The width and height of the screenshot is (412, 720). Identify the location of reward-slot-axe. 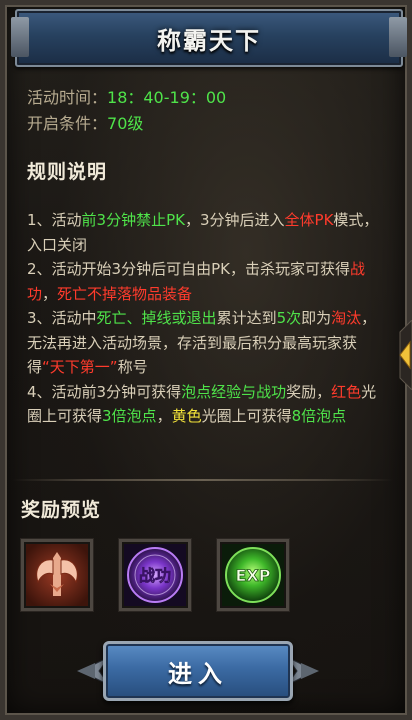
(57, 575).